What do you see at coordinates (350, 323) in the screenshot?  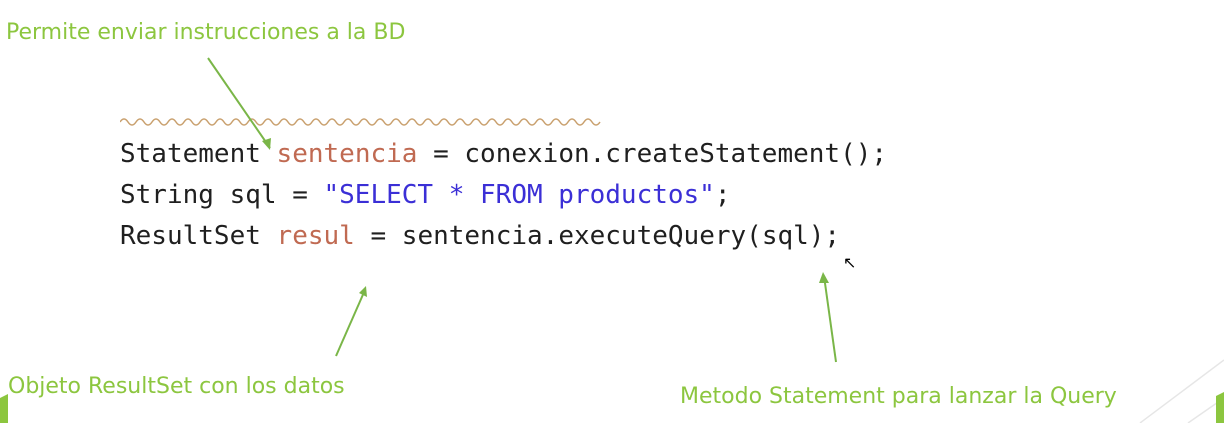 I see `arrow-bottom-left` at bounding box center [350, 323].